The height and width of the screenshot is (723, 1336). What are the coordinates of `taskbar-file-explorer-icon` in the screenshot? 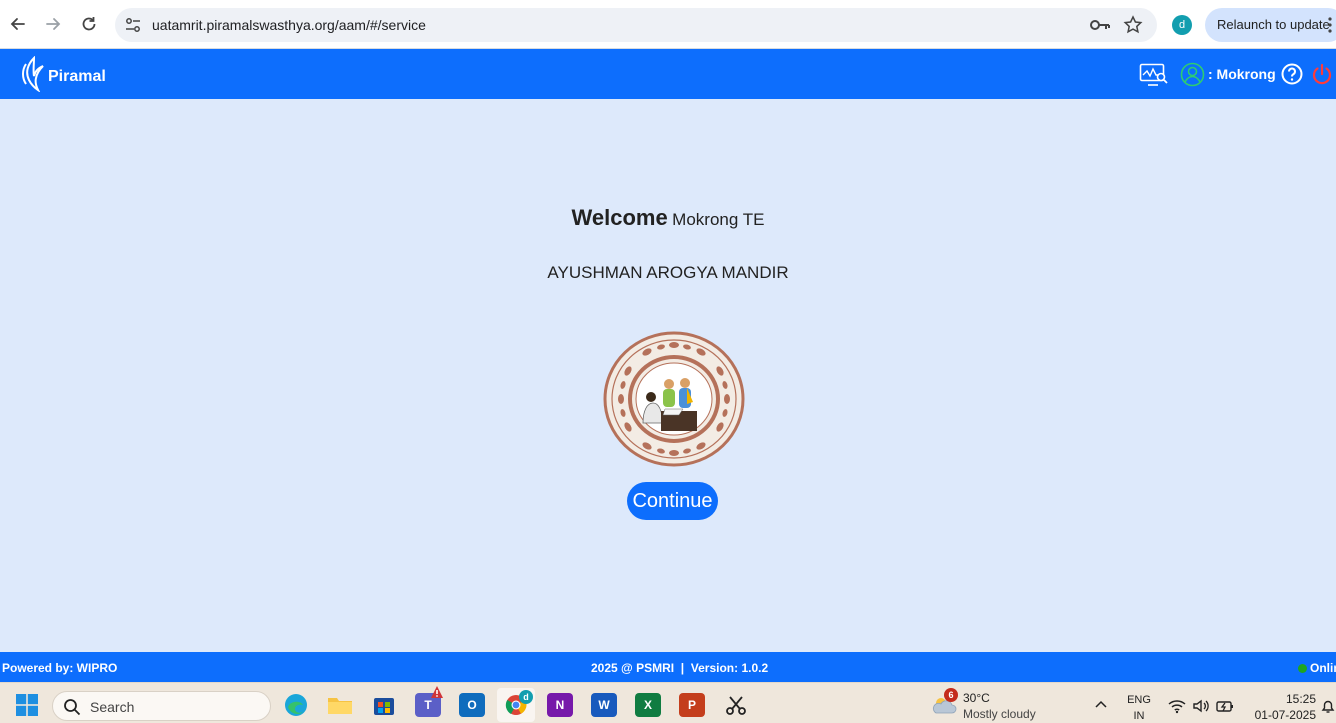 It's located at (340, 705).